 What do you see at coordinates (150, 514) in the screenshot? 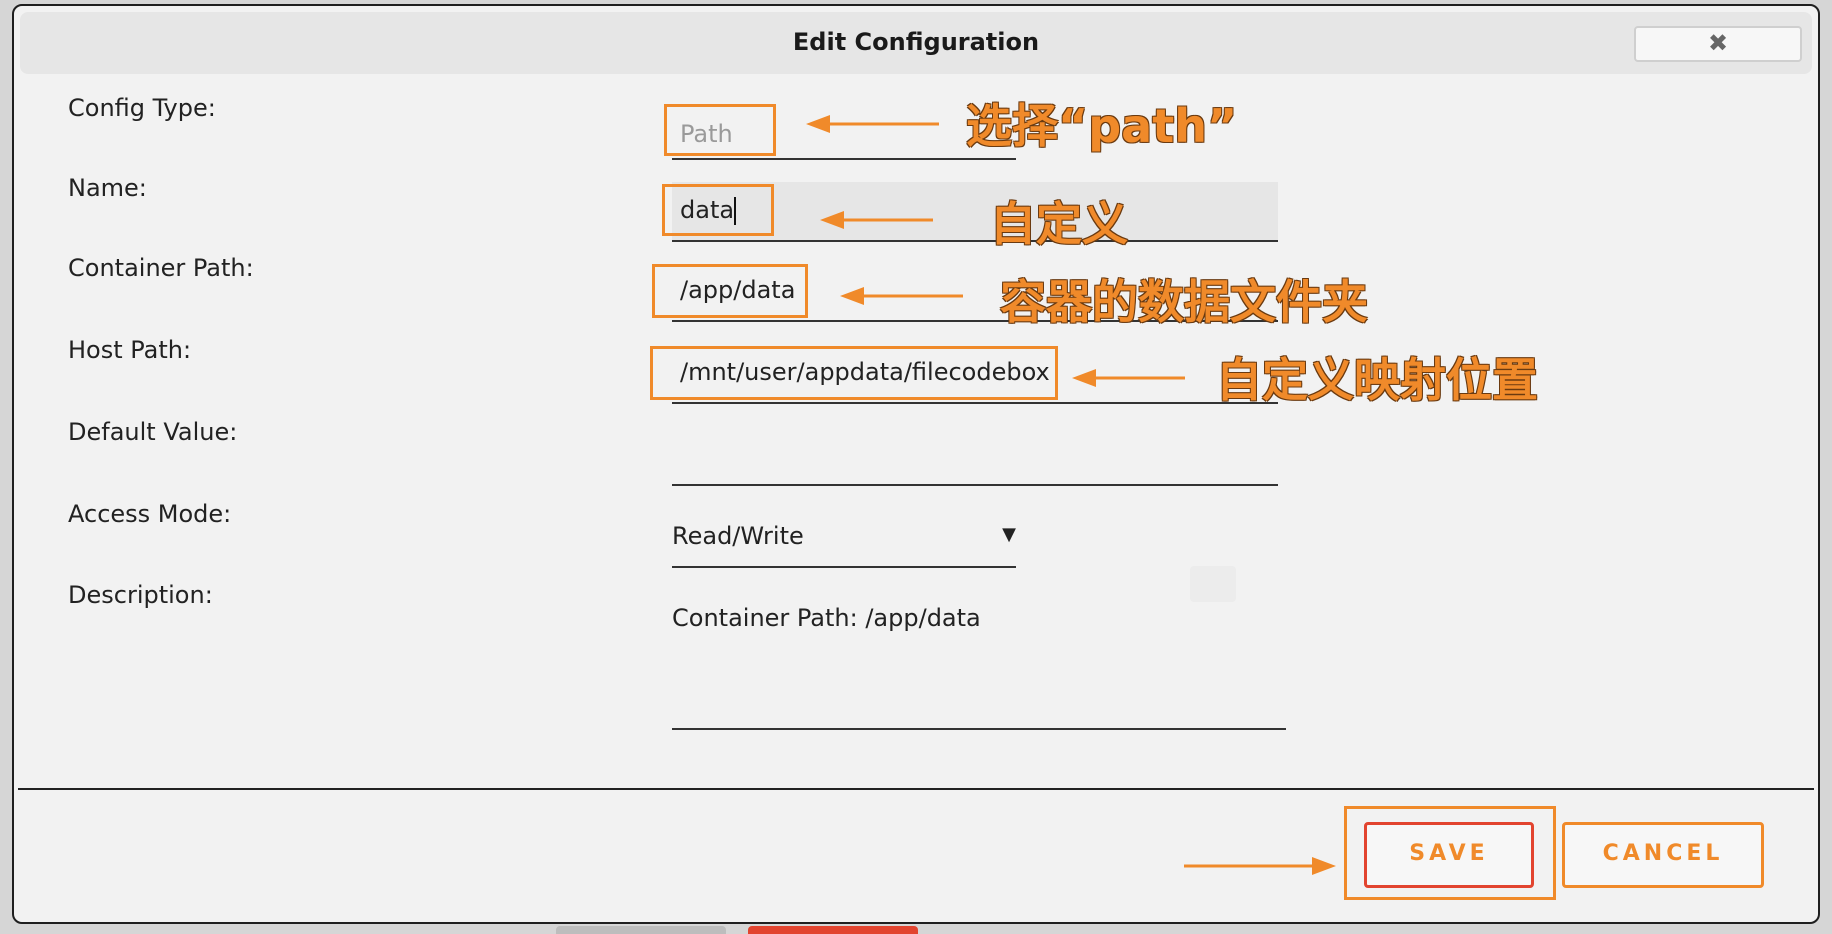
I see `access-mode-label: Access Mode:` at bounding box center [150, 514].